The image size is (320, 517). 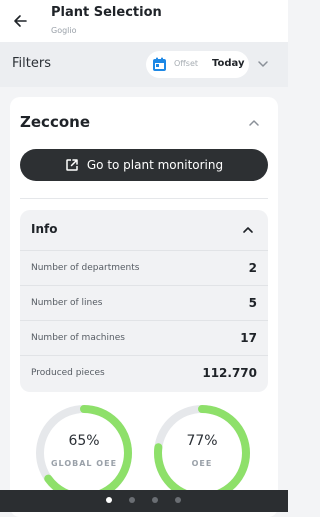 What do you see at coordinates (72, 165) in the screenshot?
I see `open-external-icon` at bounding box center [72, 165].